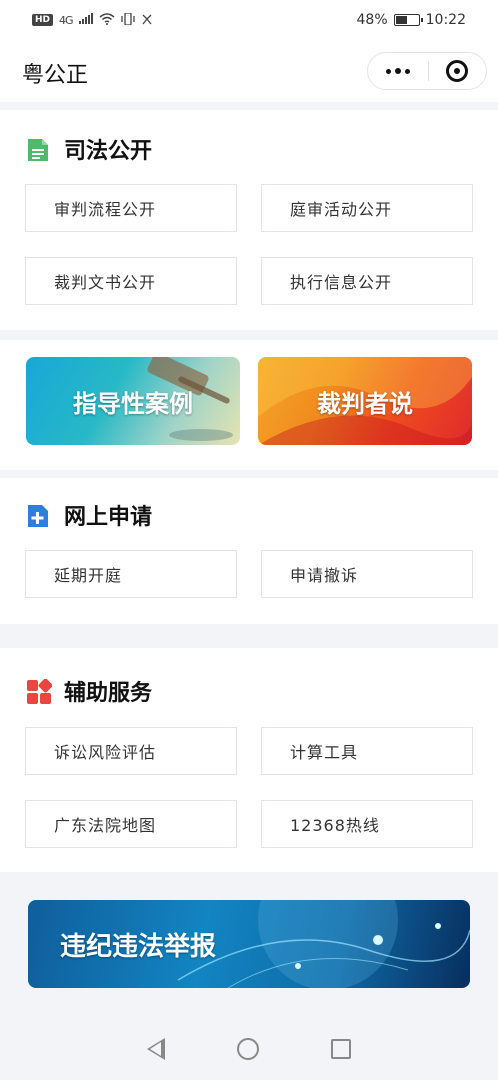  I want to click on target-icon, so click(457, 71).